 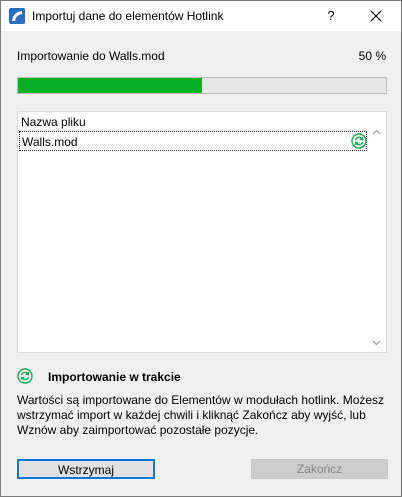 I want to click on progress-percent: 50 %, so click(x=372, y=56).